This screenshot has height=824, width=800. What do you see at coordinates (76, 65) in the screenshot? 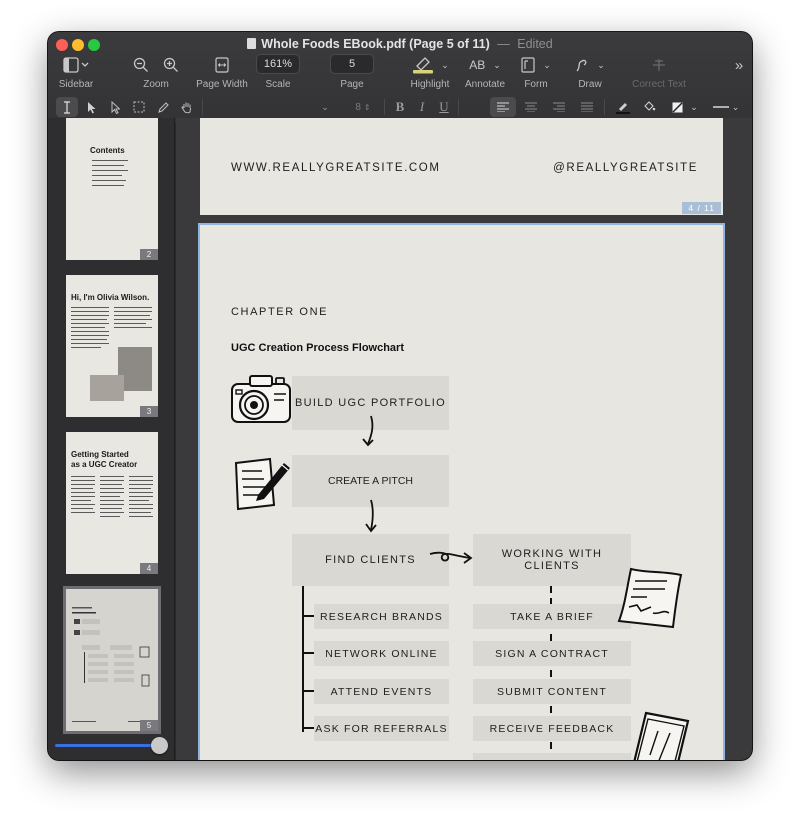
I see `sidebar-icon` at bounding box center [76, 65].